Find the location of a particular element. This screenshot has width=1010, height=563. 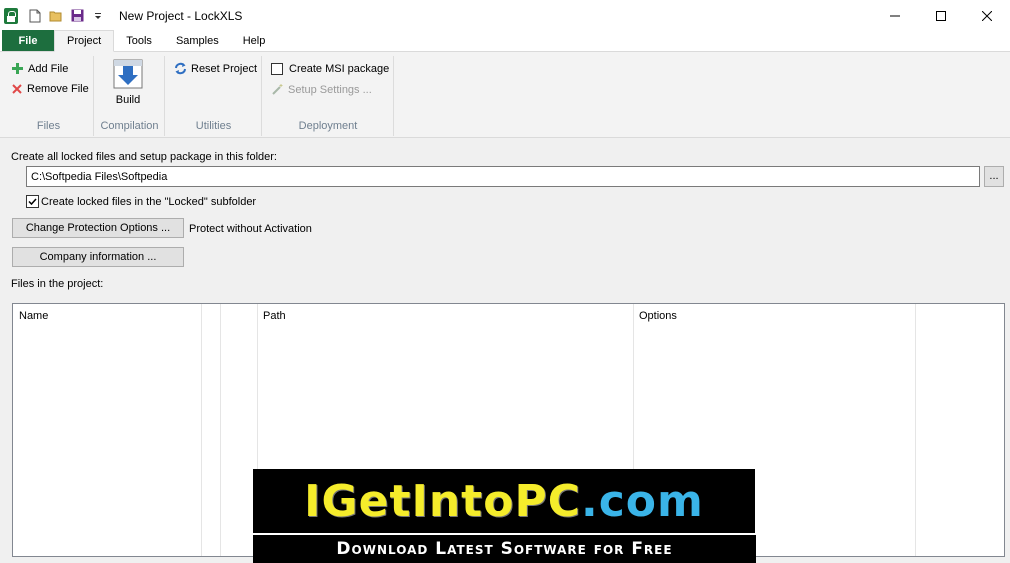

msi-checkbox-box is located at coordinates (277, 69).